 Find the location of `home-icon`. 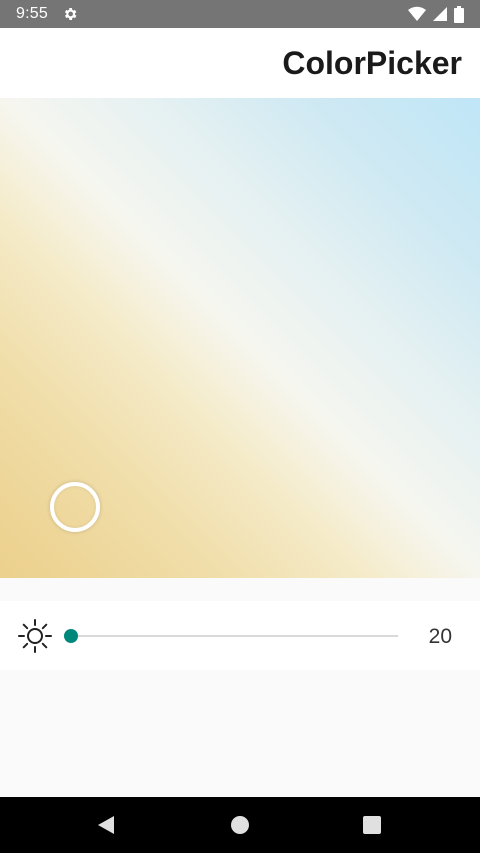

home-icon is located at coordinates (240, 827).